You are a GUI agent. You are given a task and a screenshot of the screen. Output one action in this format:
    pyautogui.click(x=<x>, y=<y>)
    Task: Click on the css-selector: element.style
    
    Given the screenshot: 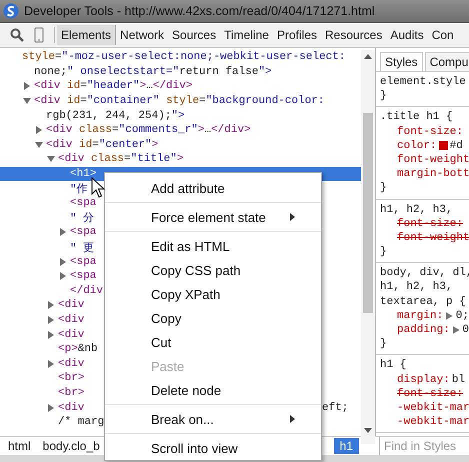 What is the action you would take?
    pyautogui.click(x=423, y=82)
    